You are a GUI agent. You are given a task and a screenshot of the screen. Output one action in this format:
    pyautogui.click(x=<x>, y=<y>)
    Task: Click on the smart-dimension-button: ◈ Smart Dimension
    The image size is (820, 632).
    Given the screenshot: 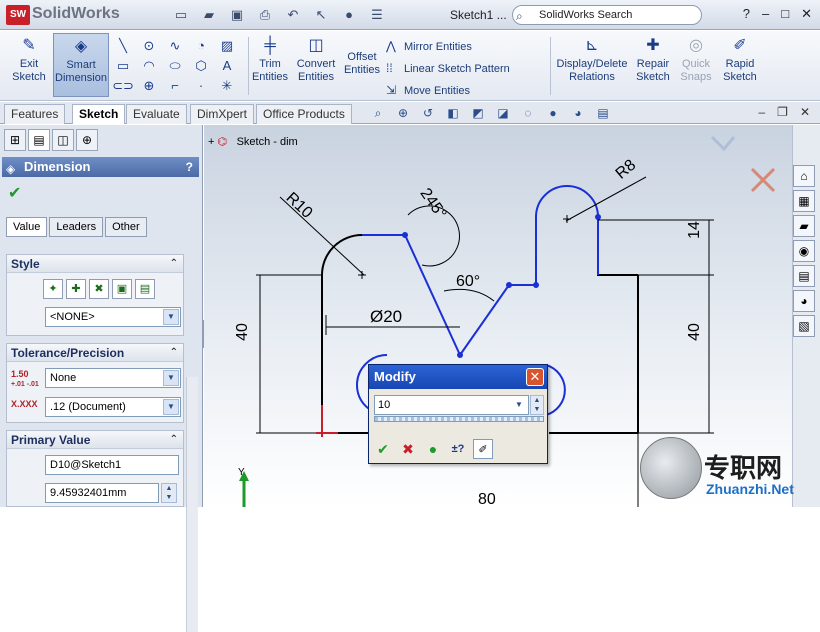 What is the action you would take?
    pyautogui.click(x=81, y=65)
    